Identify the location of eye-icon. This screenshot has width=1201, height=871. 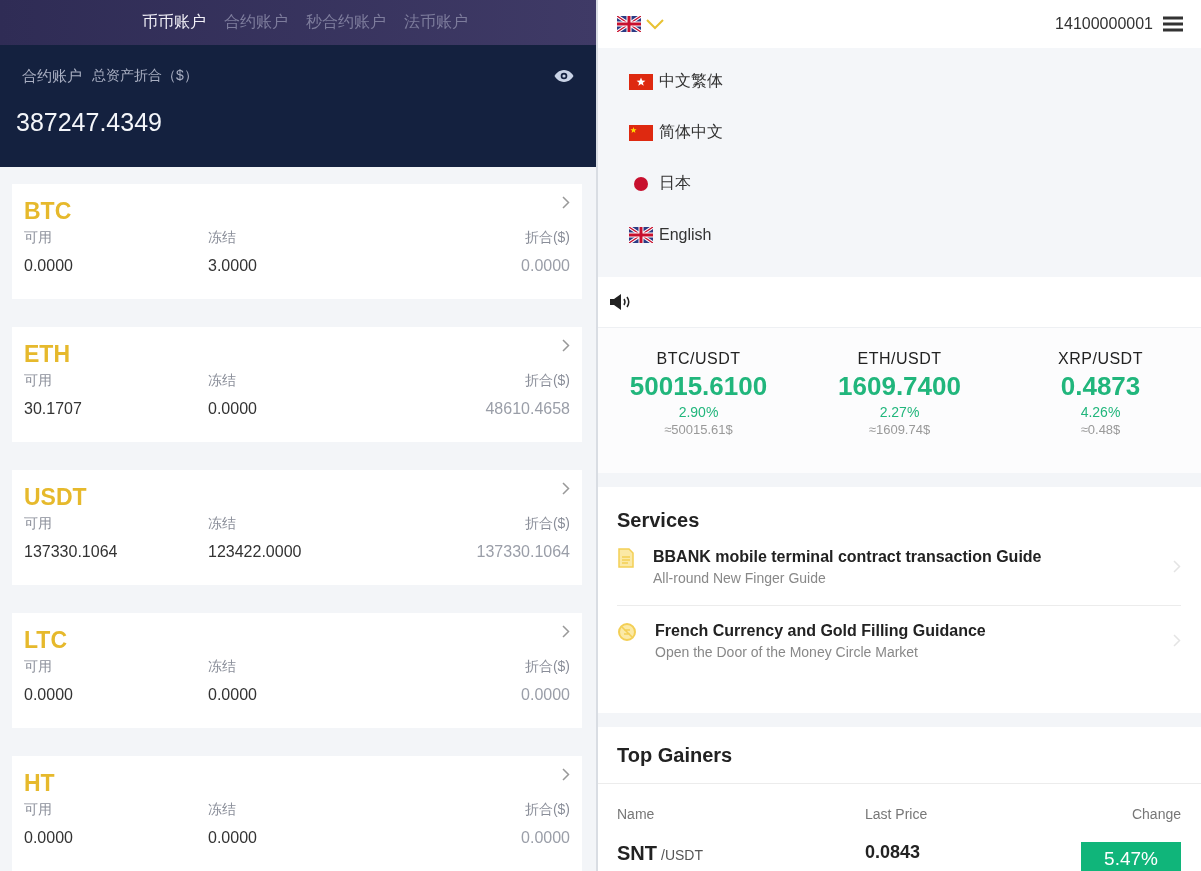
(564, 76).